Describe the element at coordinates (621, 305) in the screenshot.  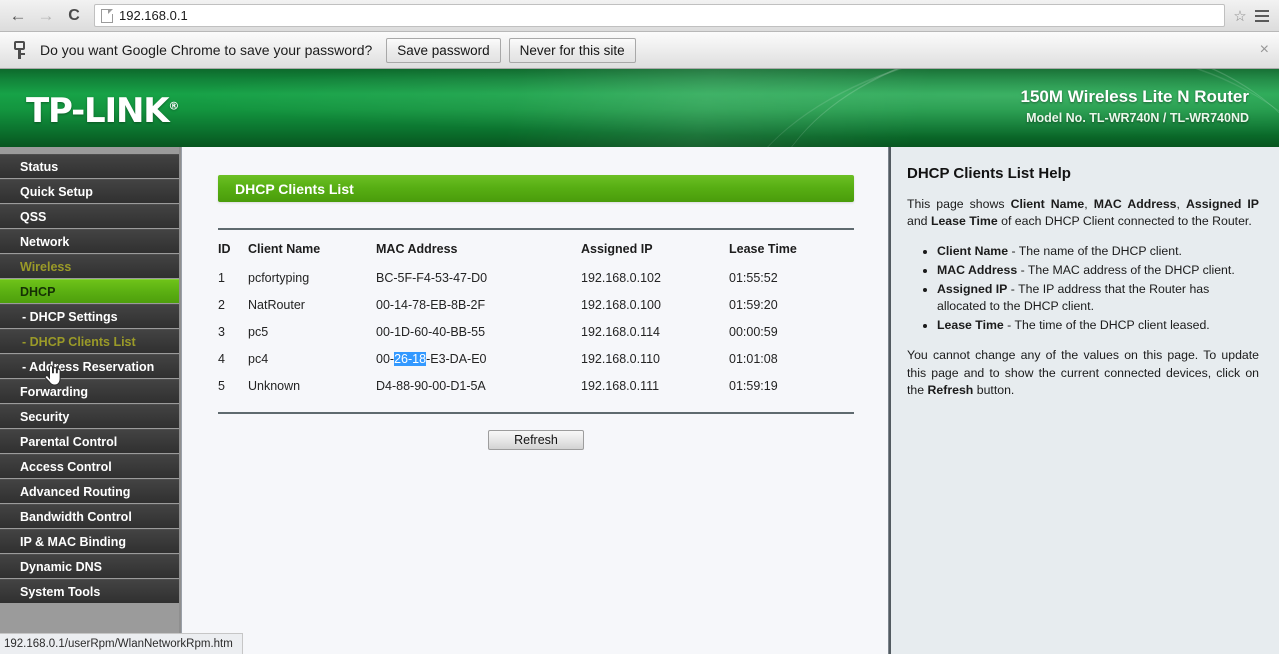
I see `cell-assigned-ip: 192.168.0.100` at that location.